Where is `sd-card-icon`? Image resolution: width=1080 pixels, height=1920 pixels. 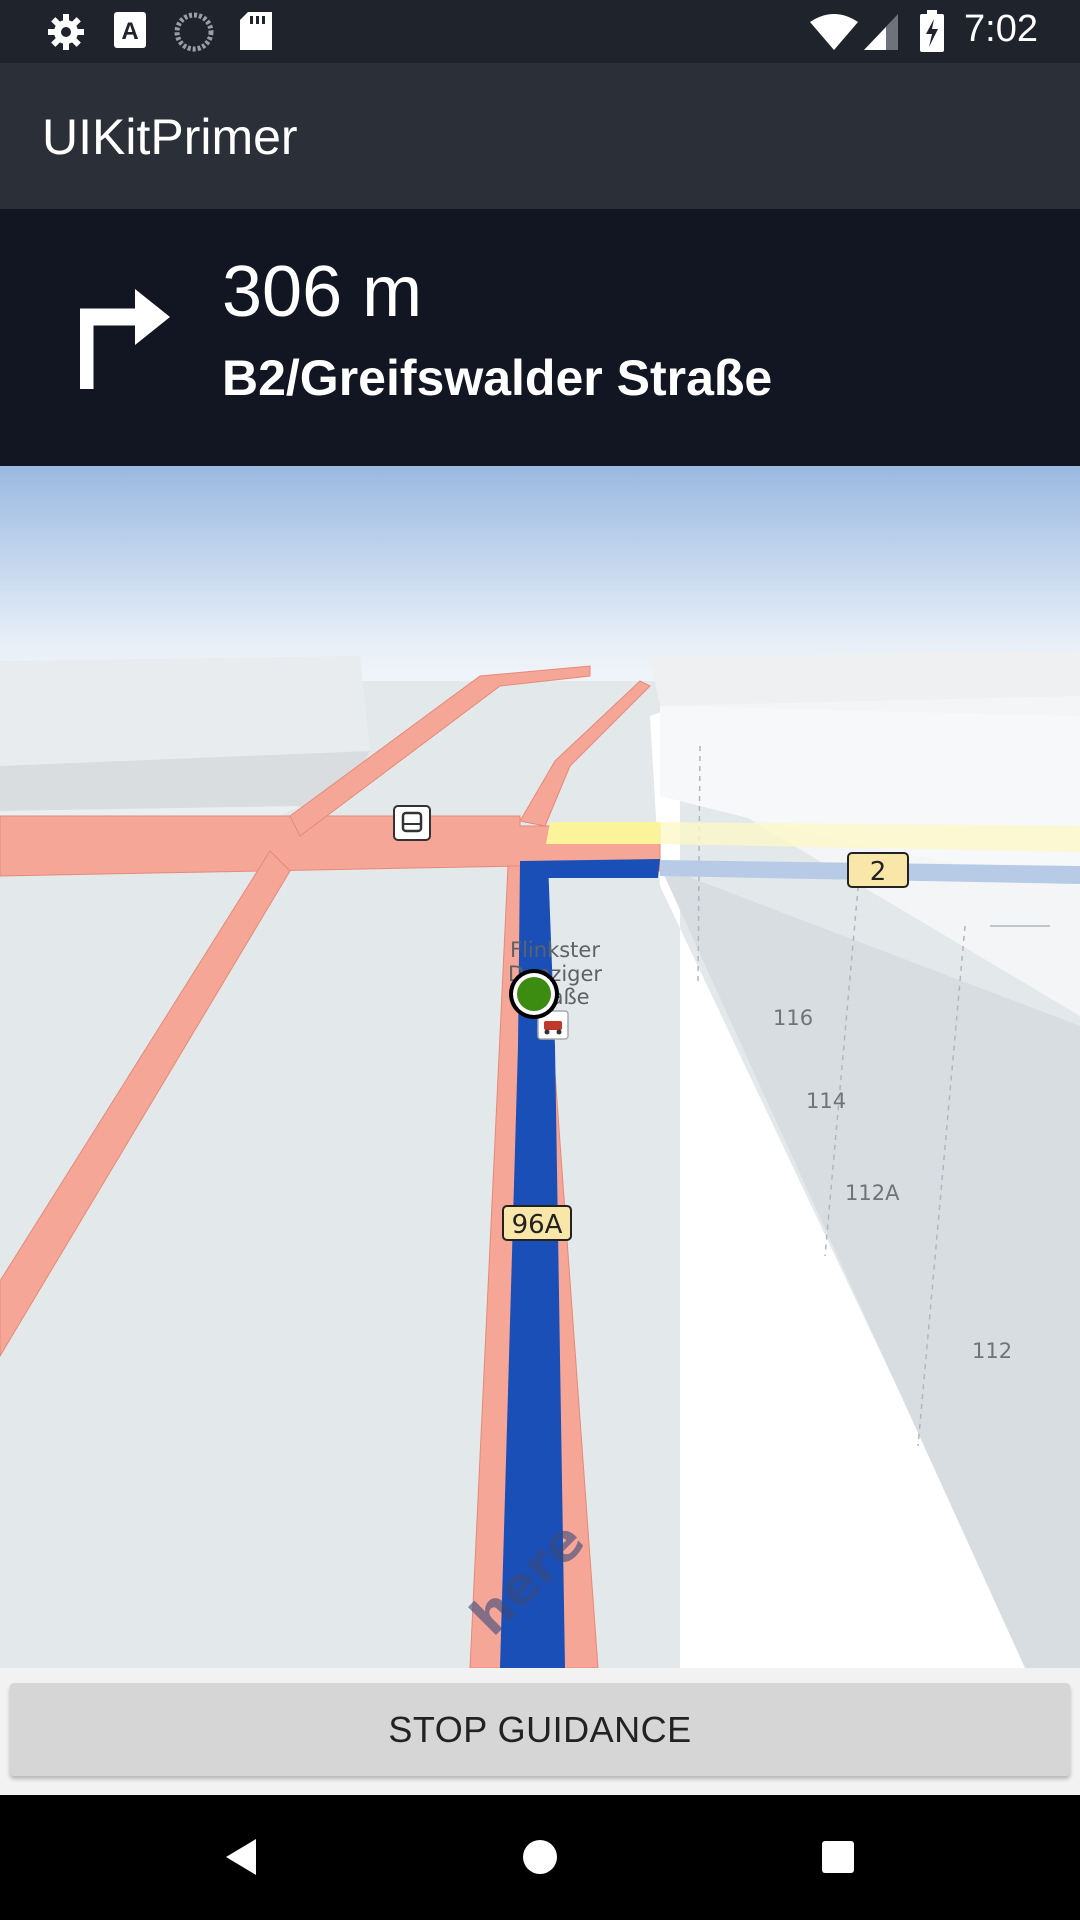
sd-card-icon is located at coordinates (256, 31).